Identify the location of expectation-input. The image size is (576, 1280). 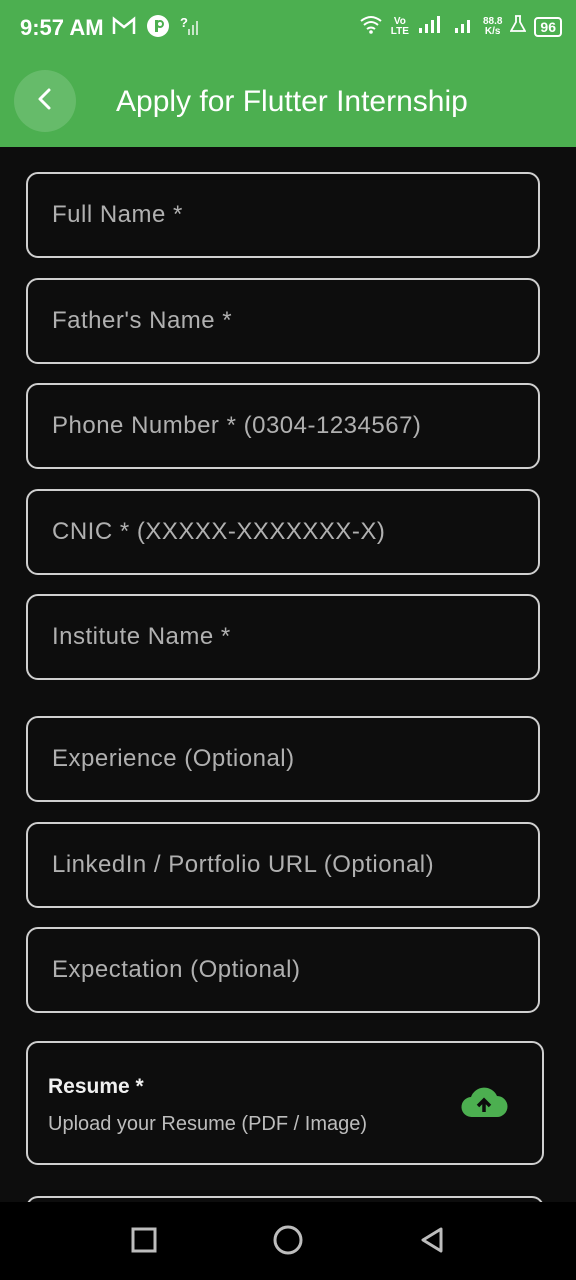
(283, 970).